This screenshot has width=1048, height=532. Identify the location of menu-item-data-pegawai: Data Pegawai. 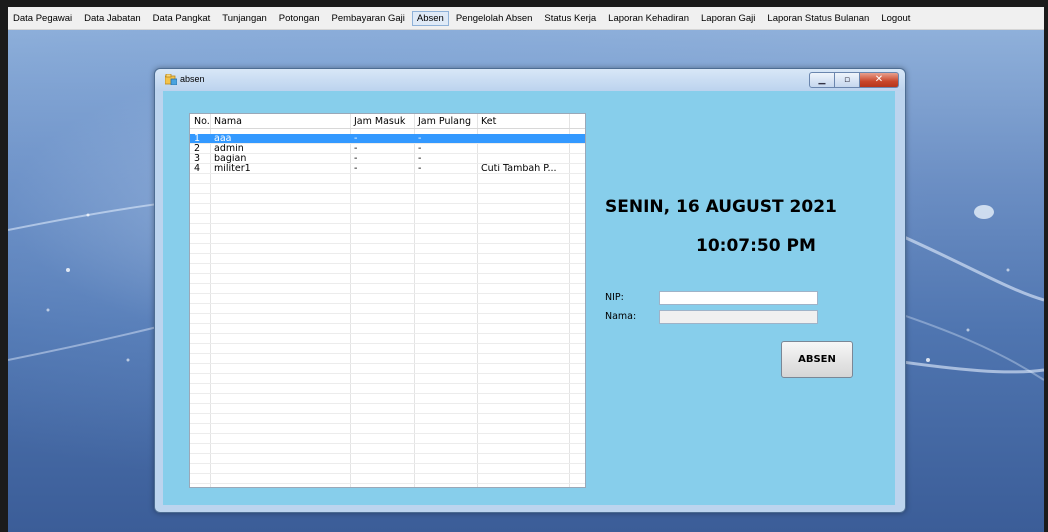
(42, 18).